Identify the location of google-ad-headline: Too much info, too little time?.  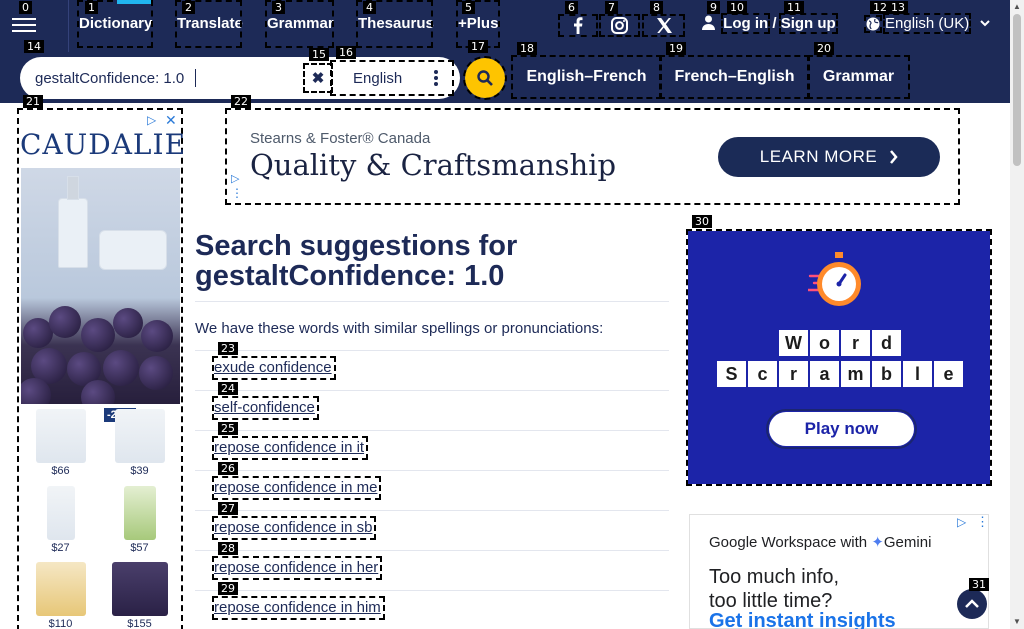
(774, 589).